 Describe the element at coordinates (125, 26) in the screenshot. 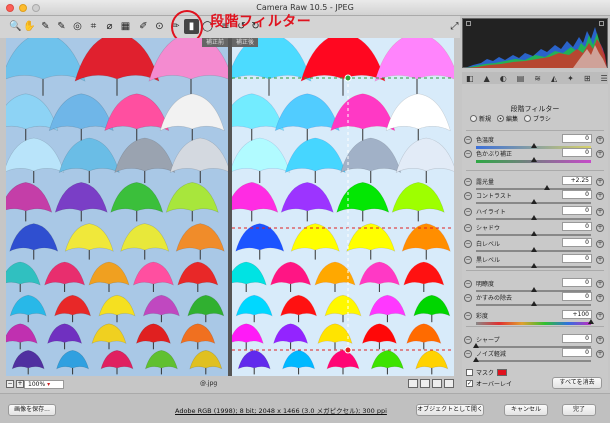

I see `transform-tool-icon: ▦` at that location.